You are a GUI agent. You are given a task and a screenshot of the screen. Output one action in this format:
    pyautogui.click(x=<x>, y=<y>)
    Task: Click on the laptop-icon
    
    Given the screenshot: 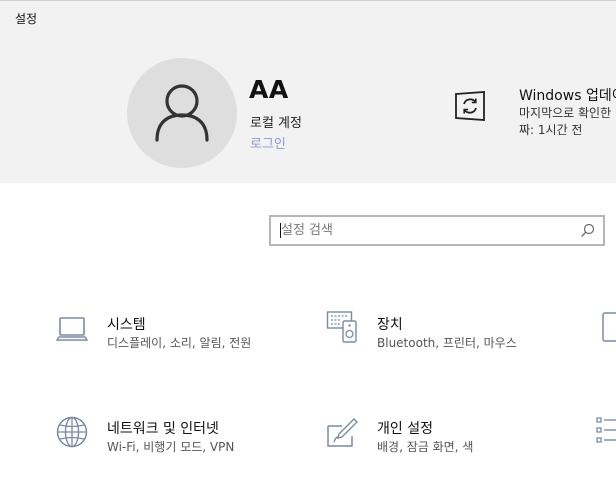 What is the action you would take?
    pyautogui.click(x=72, y=329)
    